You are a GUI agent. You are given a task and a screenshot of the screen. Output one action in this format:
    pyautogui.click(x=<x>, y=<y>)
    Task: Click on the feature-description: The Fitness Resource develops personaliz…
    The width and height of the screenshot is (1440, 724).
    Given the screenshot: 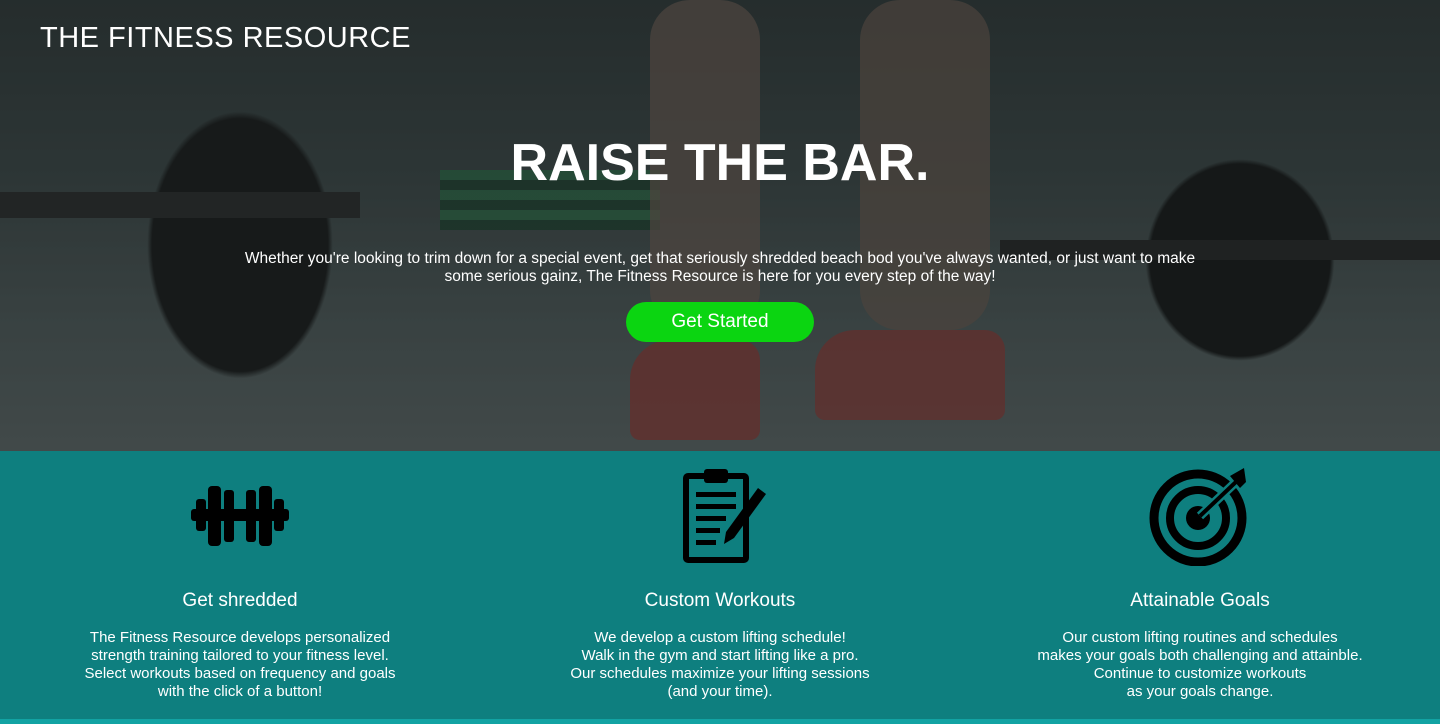 What is the action you would take?
    pyautogui.click(x=240, y=665)
    